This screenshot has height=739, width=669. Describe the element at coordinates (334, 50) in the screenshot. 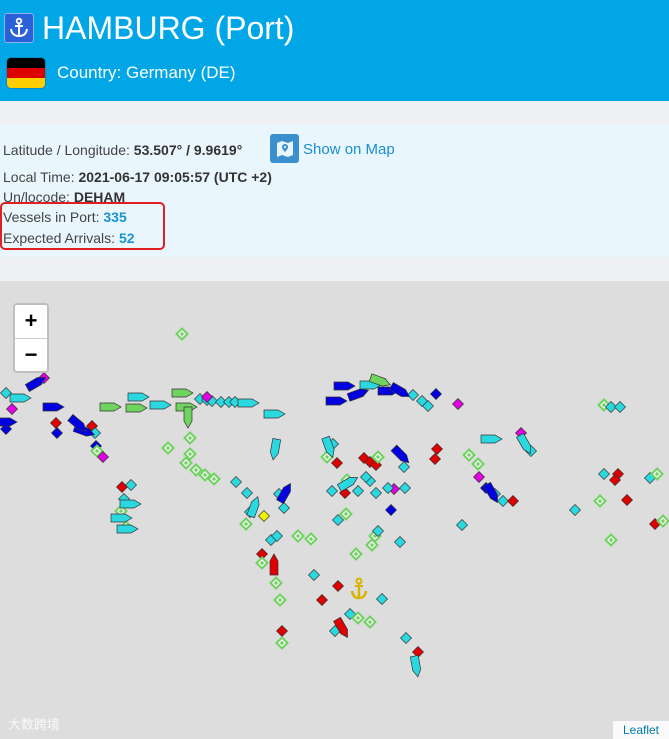

I see `port-header: HAMBURG (Port) Country: Germany (DE)` at that location.